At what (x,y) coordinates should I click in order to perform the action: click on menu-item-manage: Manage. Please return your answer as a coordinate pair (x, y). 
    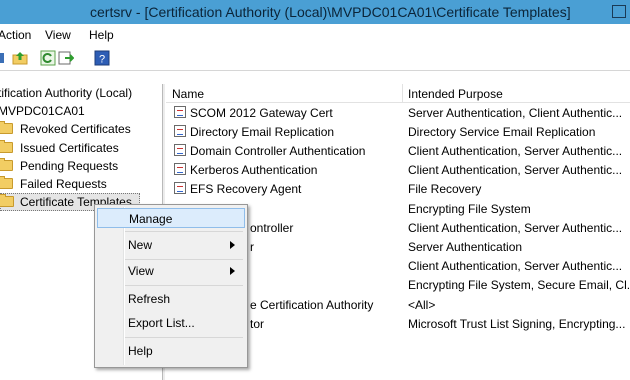
    Looking at the image, I should click on (171, 218).